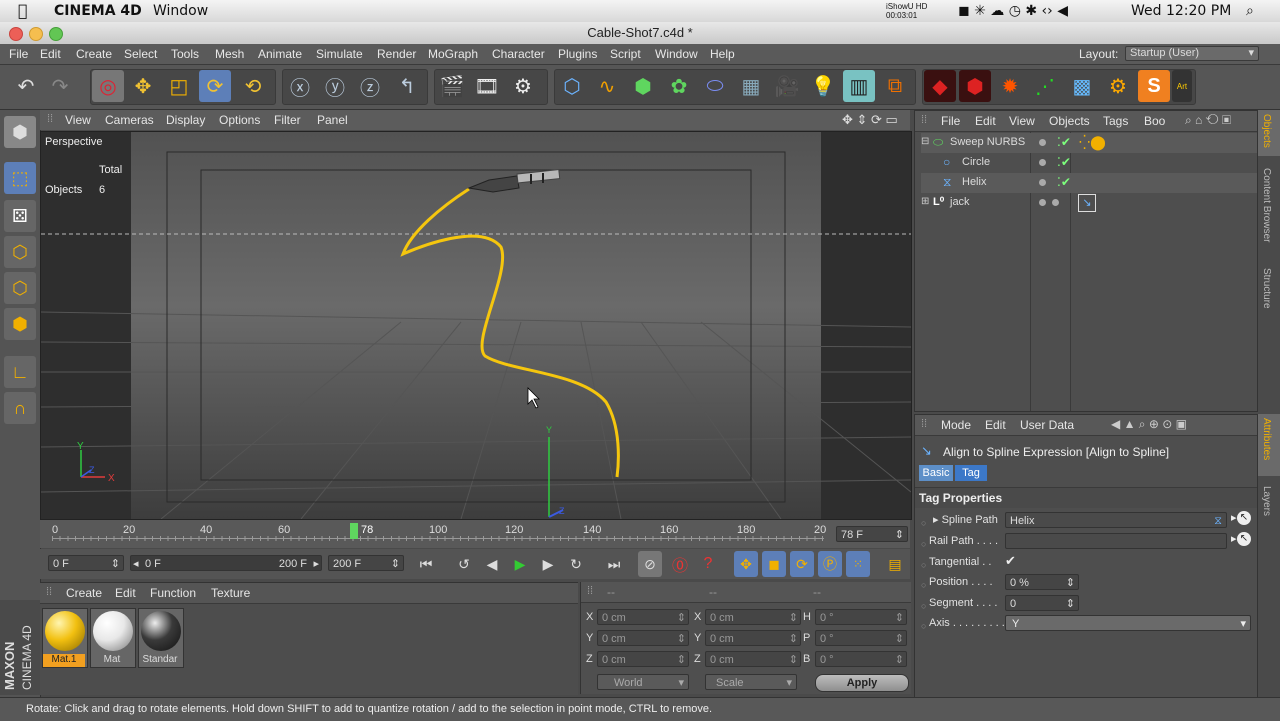 Image resolution: width=1280 pixels, height=721 pixels. What do you see at coordinates (140, 54) in the screenshot?
I see `menu-select: Select` at bounding box center [140, 54].